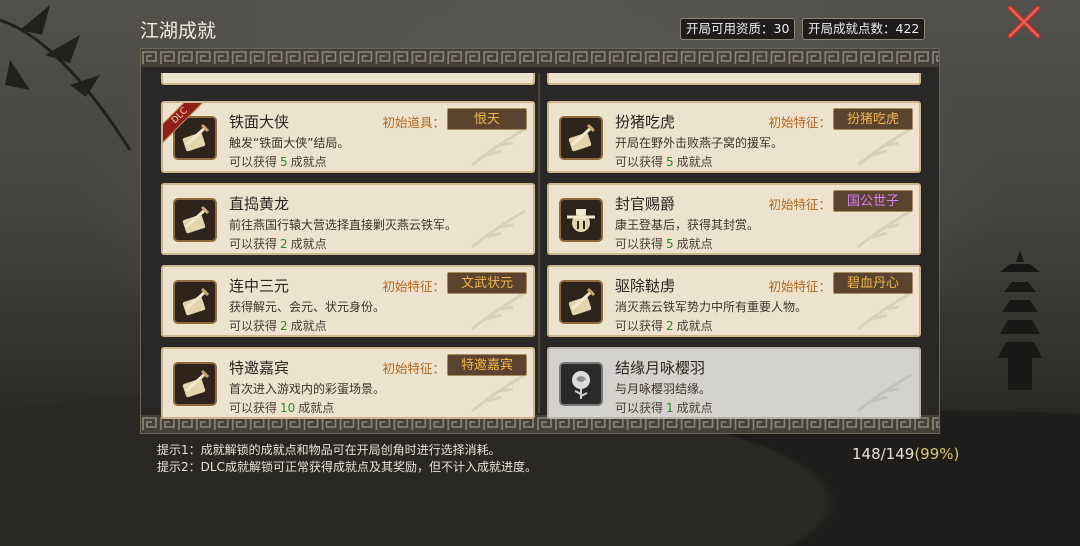  Describe the element at coordinates (487, 119) in the screenshot. I see `reward-item-tag: 恨天` at that location.